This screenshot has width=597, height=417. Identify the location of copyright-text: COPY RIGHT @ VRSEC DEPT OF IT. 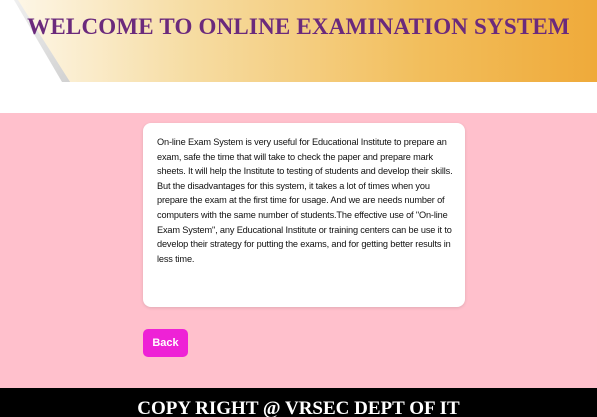
(298, 407).